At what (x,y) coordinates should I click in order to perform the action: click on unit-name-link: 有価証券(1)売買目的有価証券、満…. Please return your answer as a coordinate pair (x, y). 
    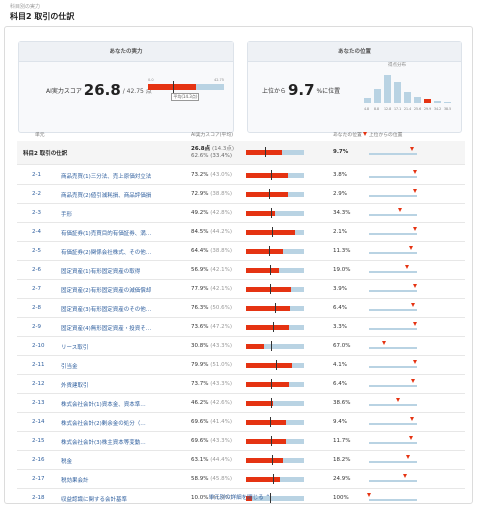
    Looking at the image, I should click on (131, 233).